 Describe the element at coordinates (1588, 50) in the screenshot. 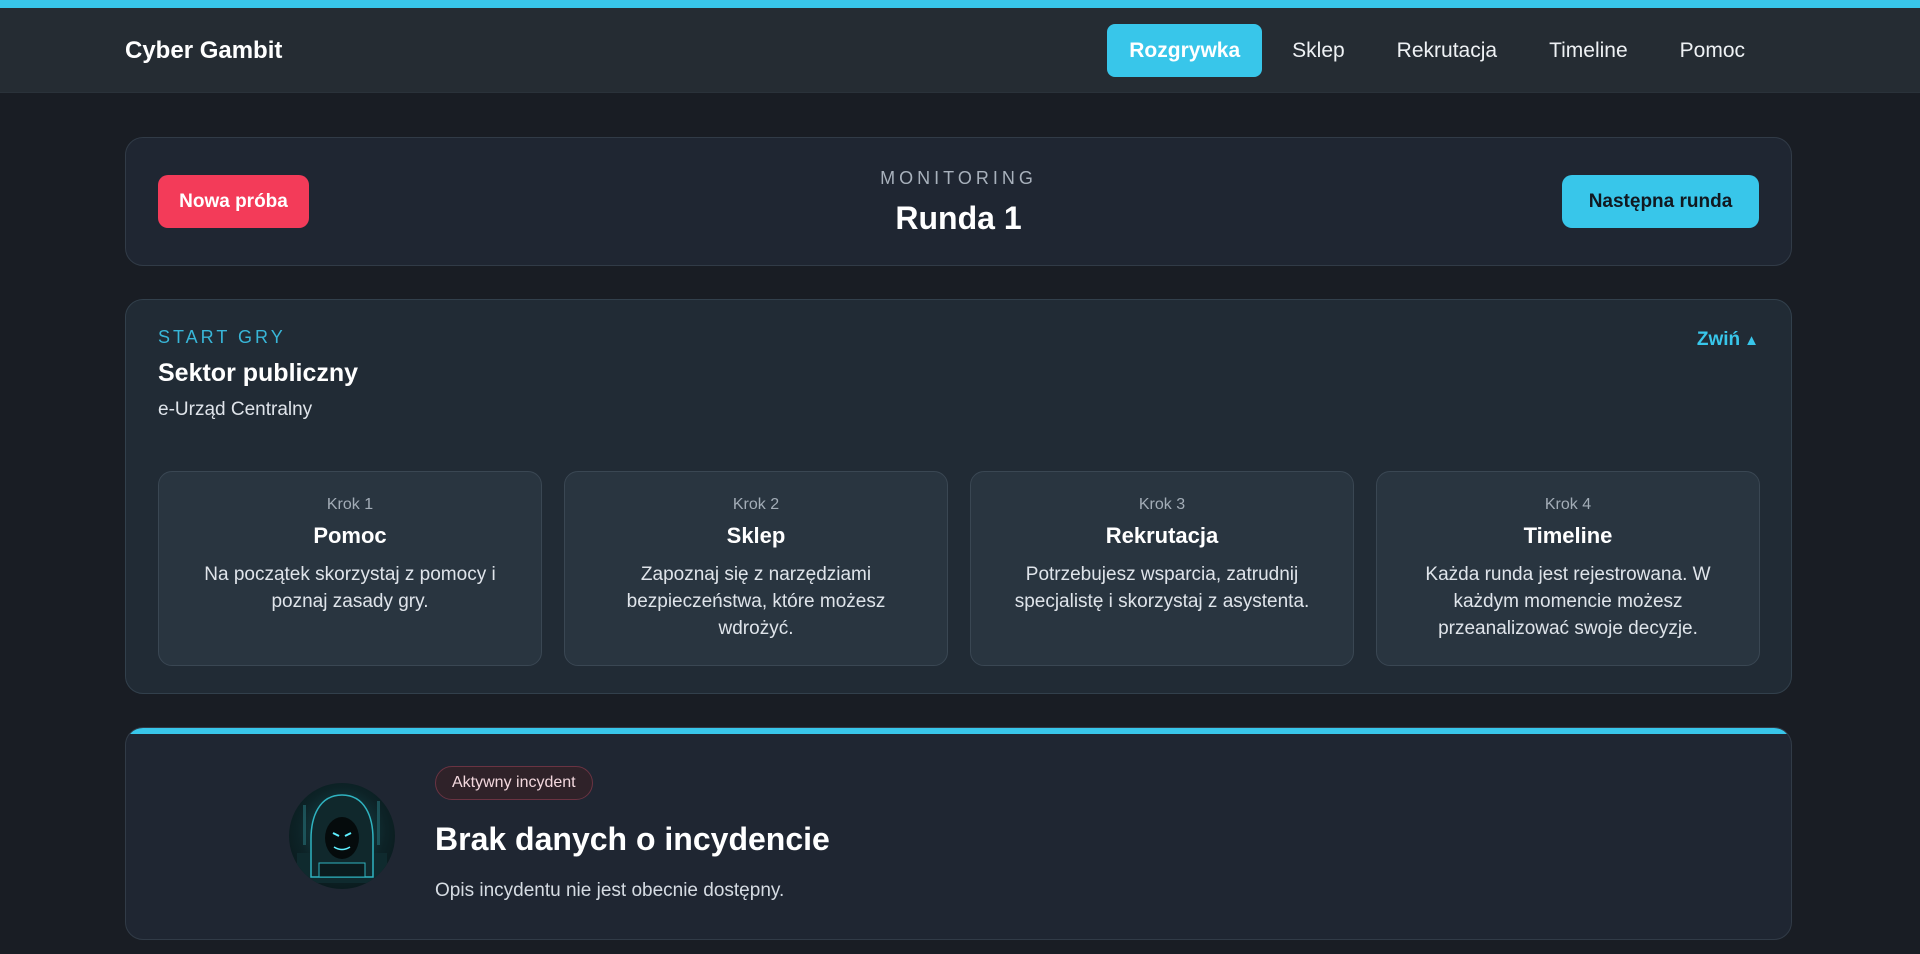

I see `nav-item-timeline: Timeline` at that location.